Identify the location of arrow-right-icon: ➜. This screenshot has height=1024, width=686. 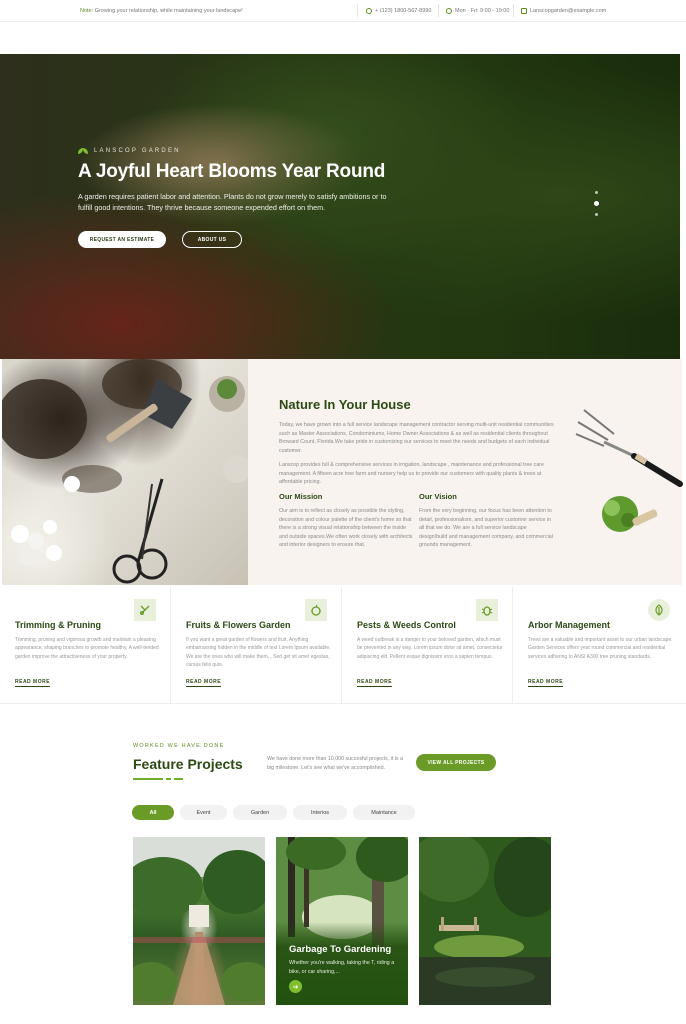
(295, 986).